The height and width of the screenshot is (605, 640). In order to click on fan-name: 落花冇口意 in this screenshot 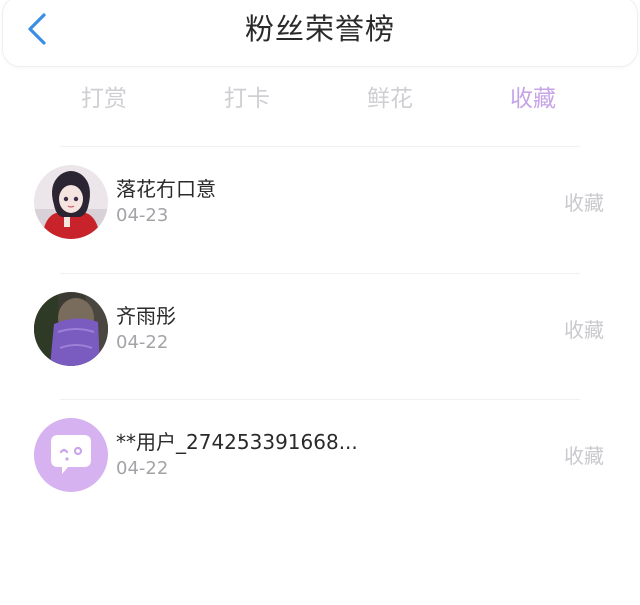, I will do `click(166, 189)`.